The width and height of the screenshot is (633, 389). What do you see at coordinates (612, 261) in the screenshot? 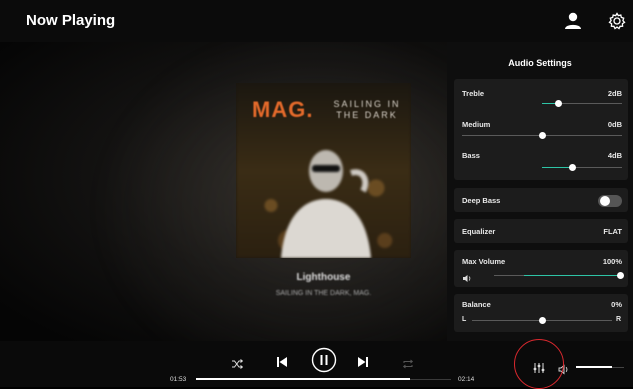
I see `max-volume-value: 100%` at bounding box center [612, 261].